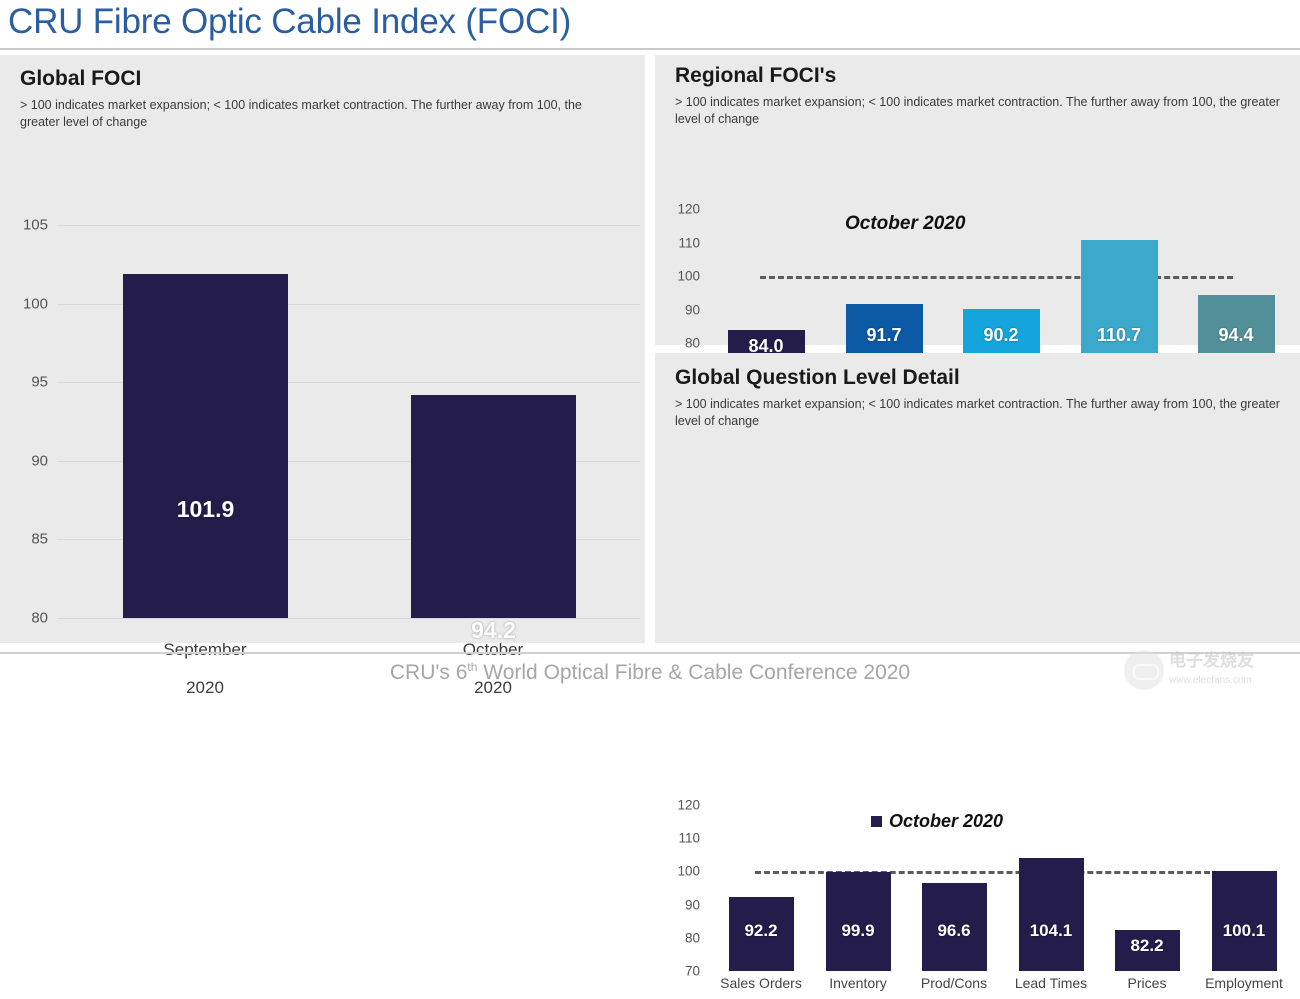  Describe the element at coordinates (1244, 983) in the screenshot. I see `x-axis-label: Employment` at that location.